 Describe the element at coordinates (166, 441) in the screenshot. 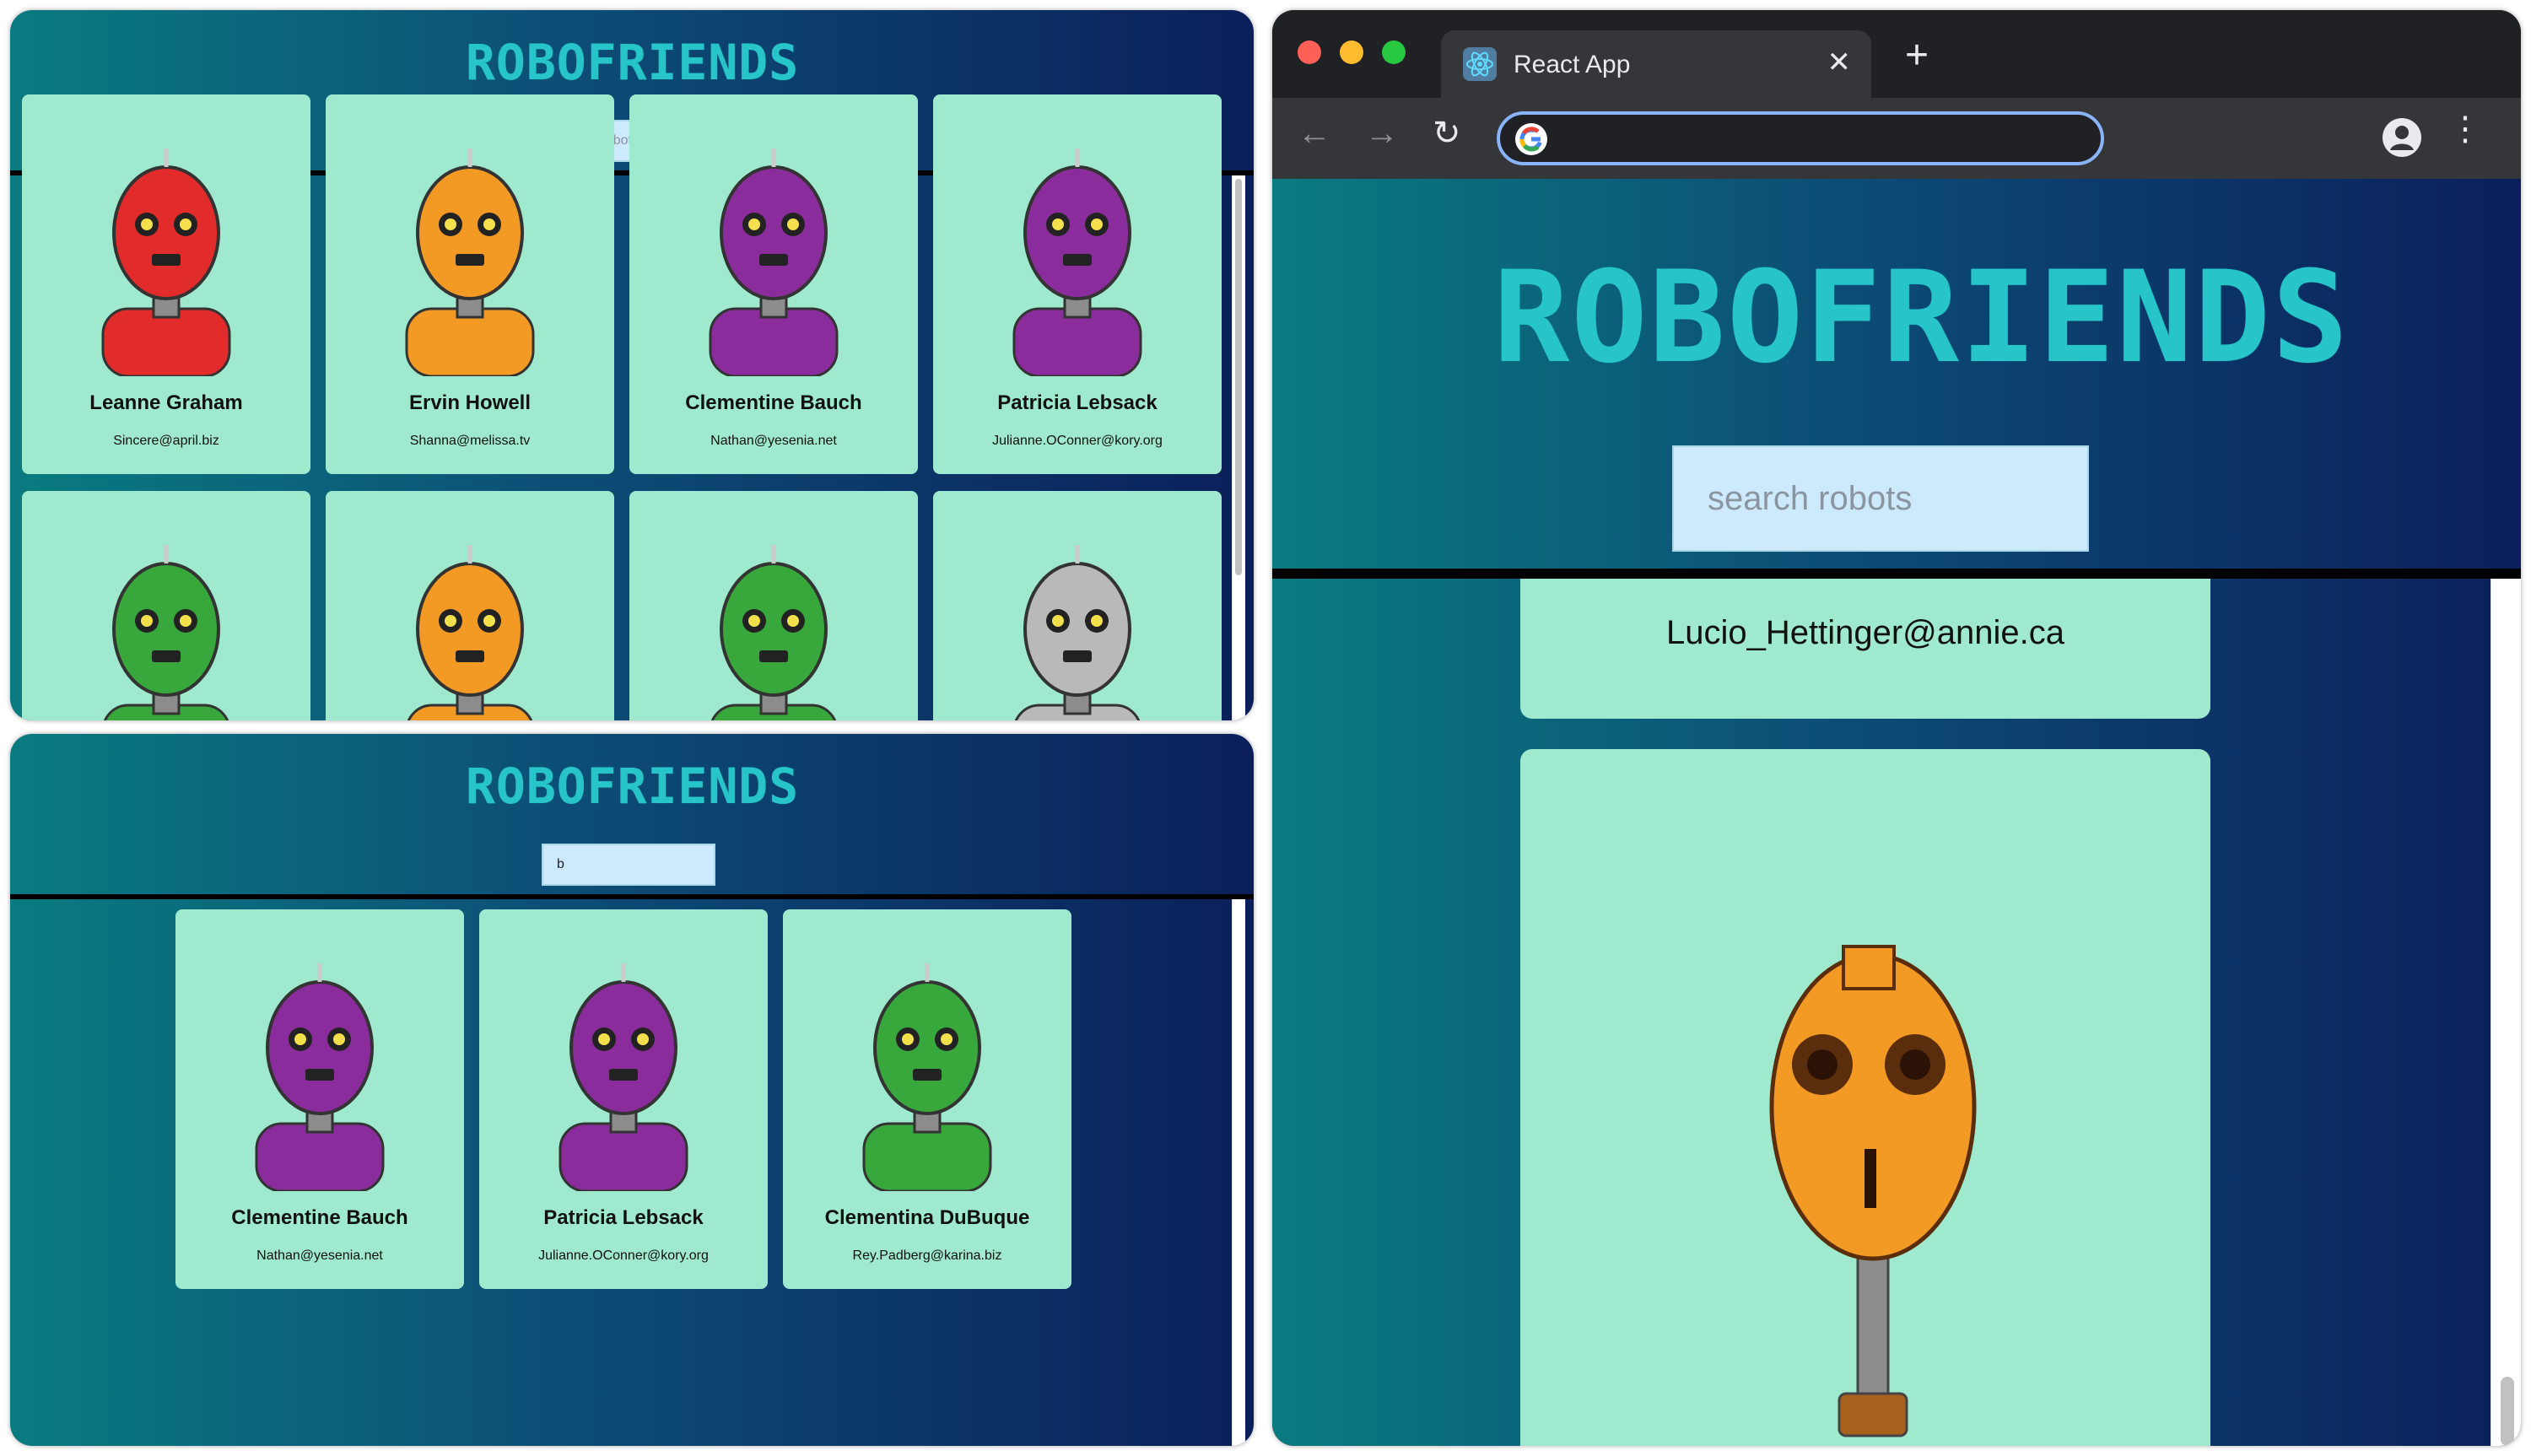

I see `robot-email: Sincere@april.biz` at that location.